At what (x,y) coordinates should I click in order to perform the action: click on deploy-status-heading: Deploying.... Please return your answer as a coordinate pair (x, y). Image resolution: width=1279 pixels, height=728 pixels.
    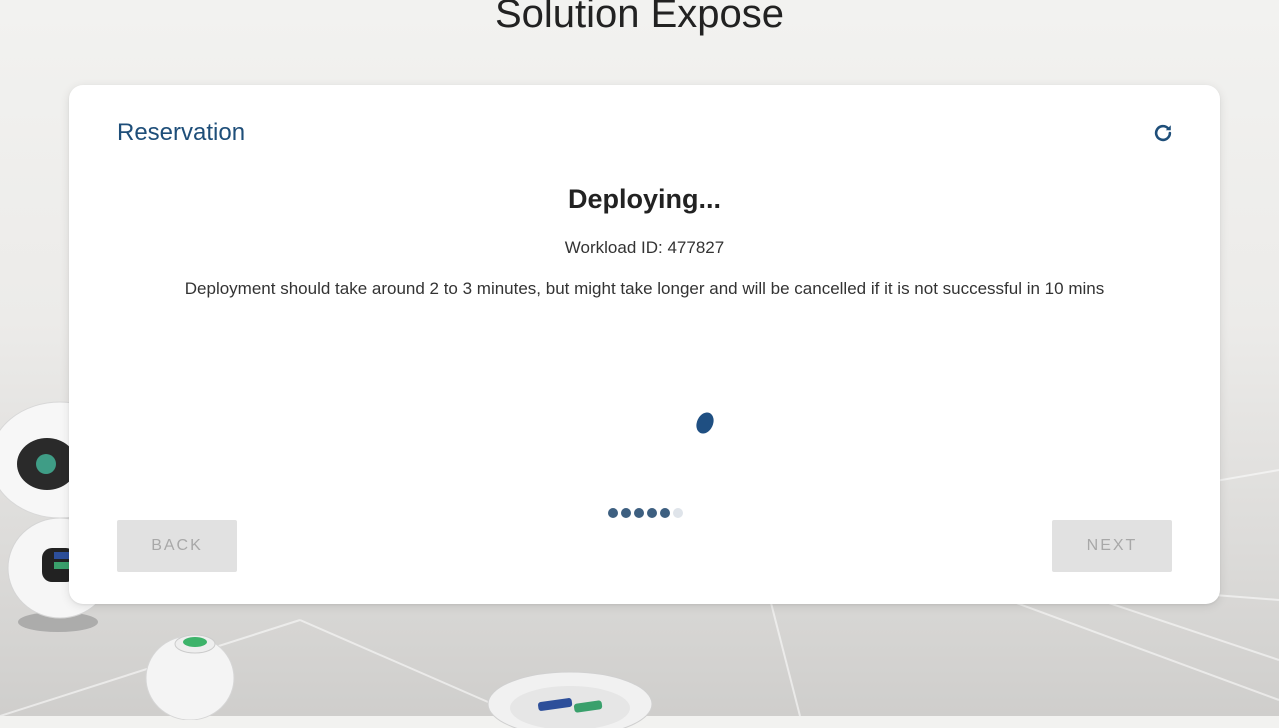
    Looking at the image, I should click on (644, 199).